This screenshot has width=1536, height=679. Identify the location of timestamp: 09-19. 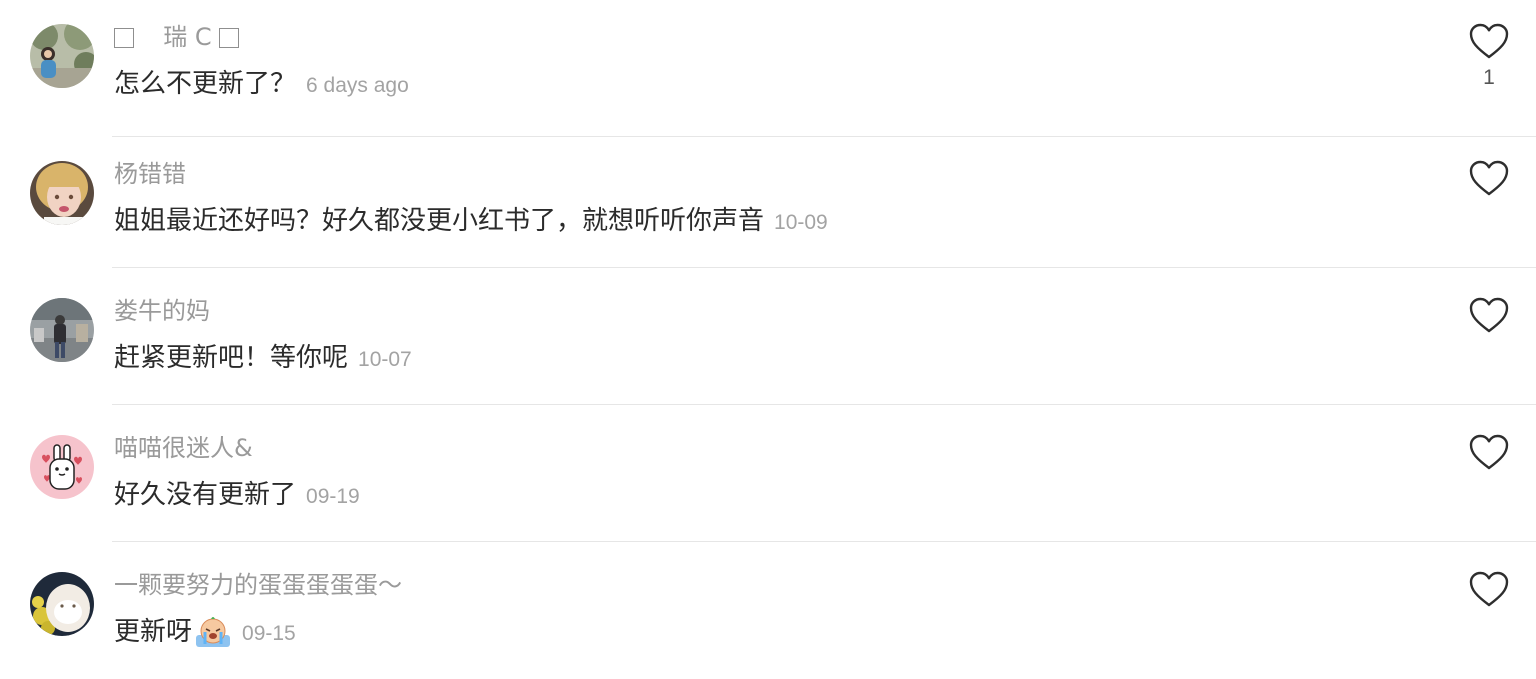
(333, 496).